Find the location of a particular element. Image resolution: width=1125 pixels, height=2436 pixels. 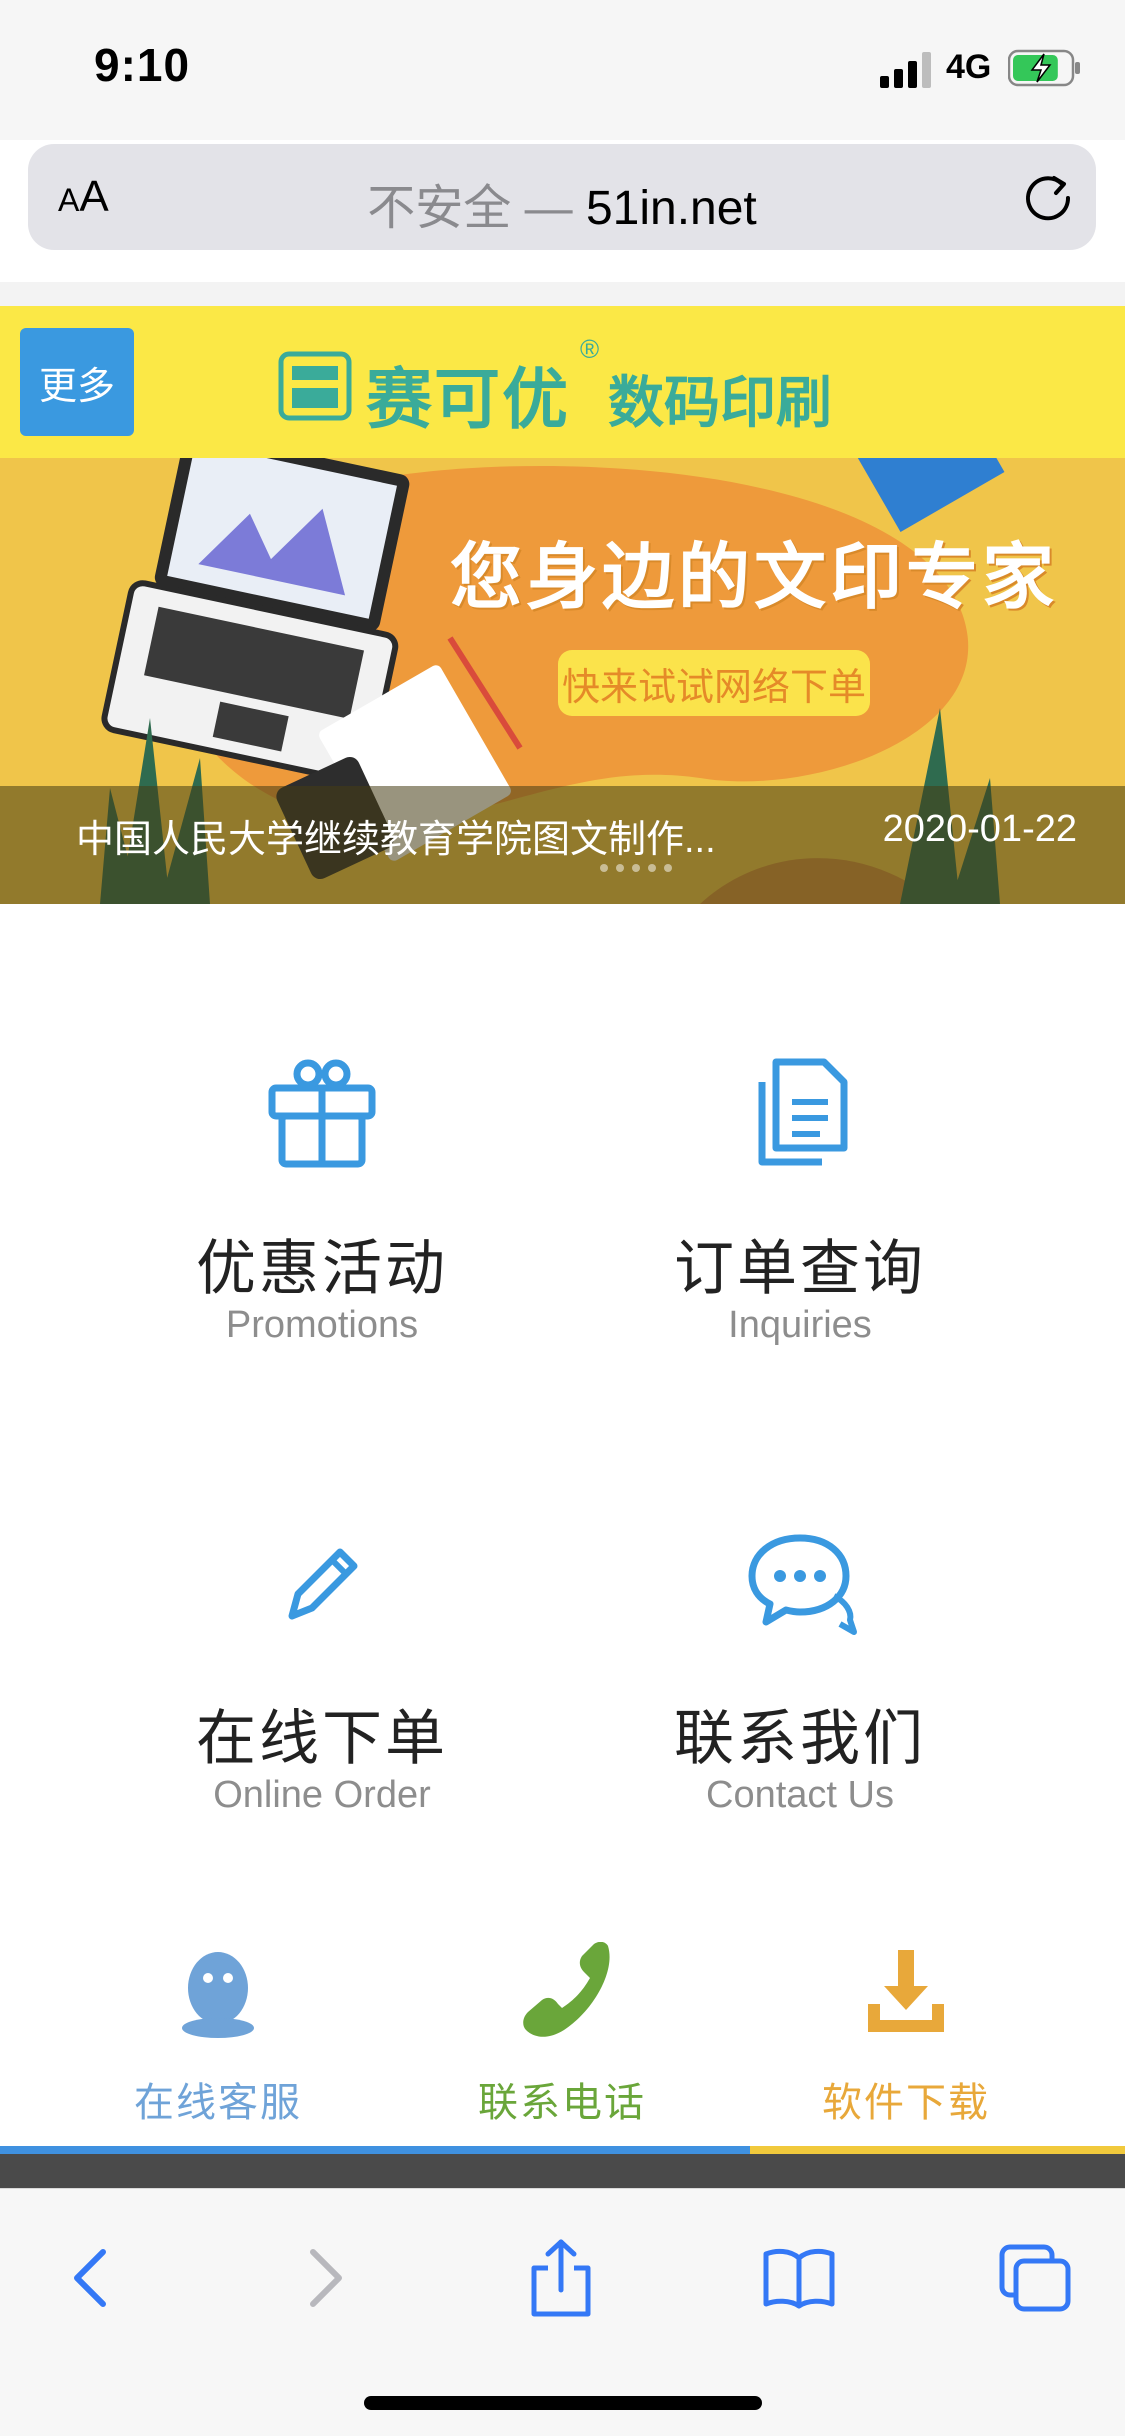

brand-name: 赛可优 is located at coordinates (468, 399).